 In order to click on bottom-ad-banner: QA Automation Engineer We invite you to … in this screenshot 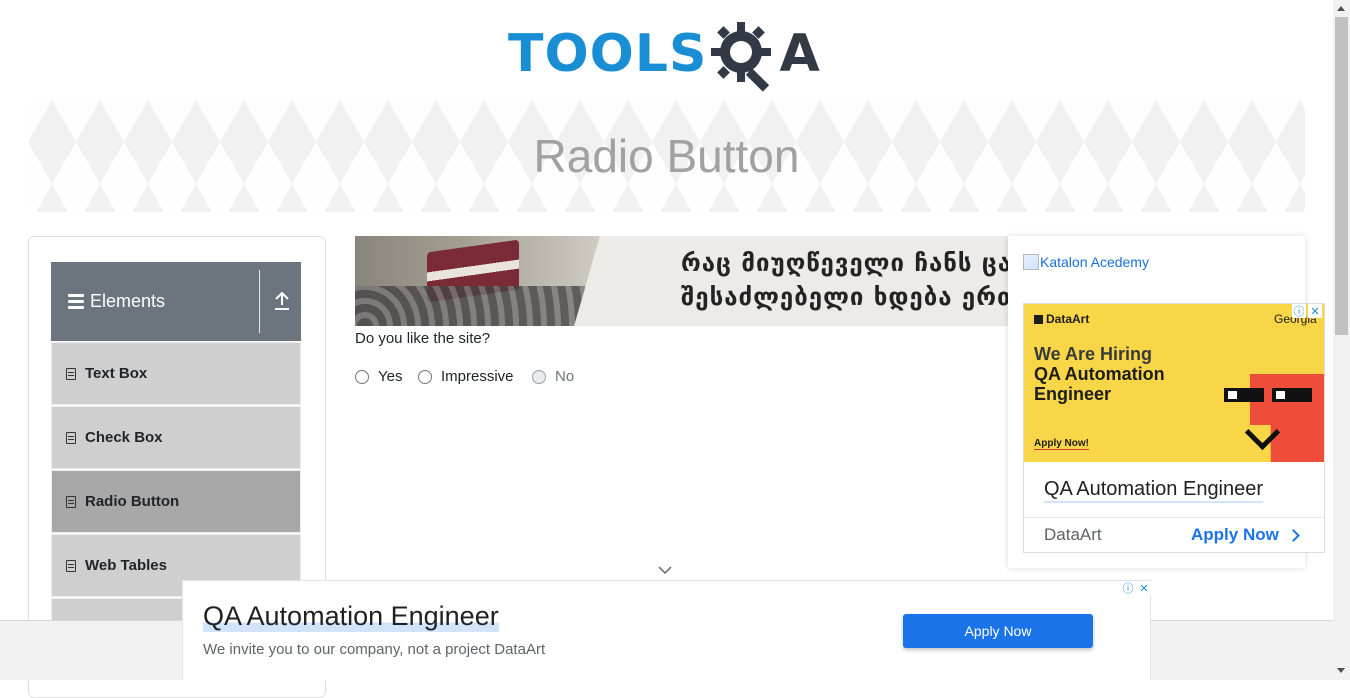, I will do `click(666, 630)`.